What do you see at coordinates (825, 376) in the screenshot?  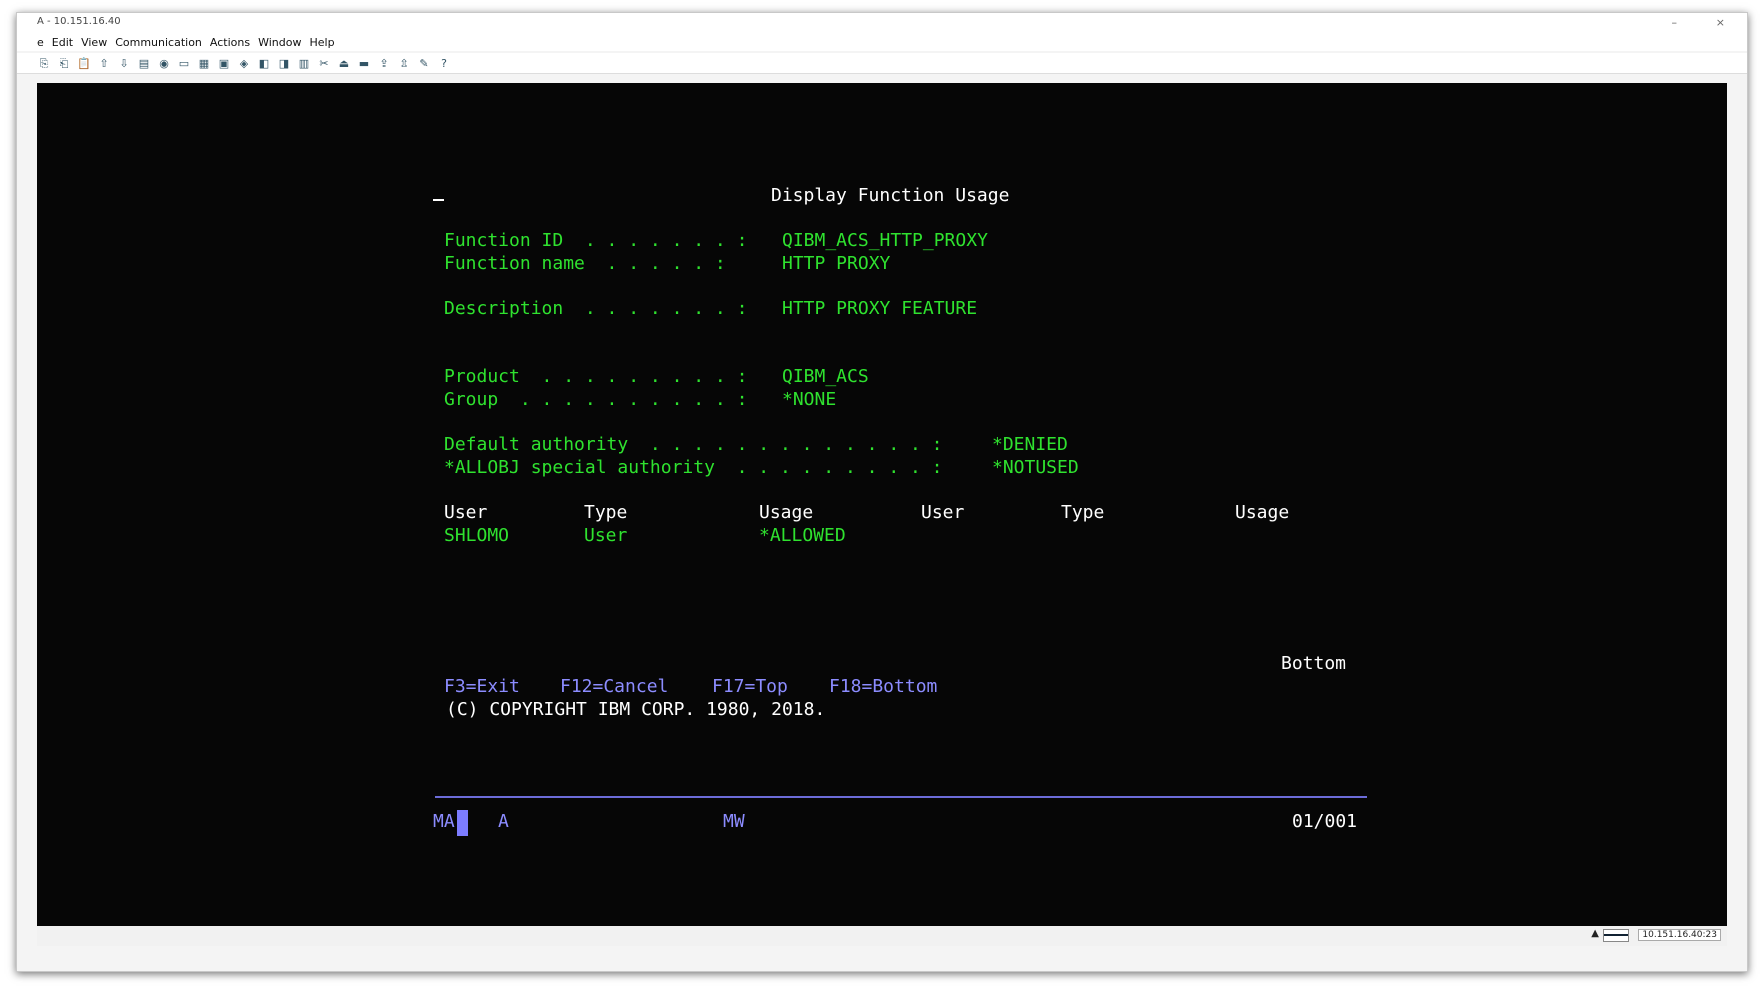 I see `product-value: QIBM_ACS` at bounding box center [825, 376].